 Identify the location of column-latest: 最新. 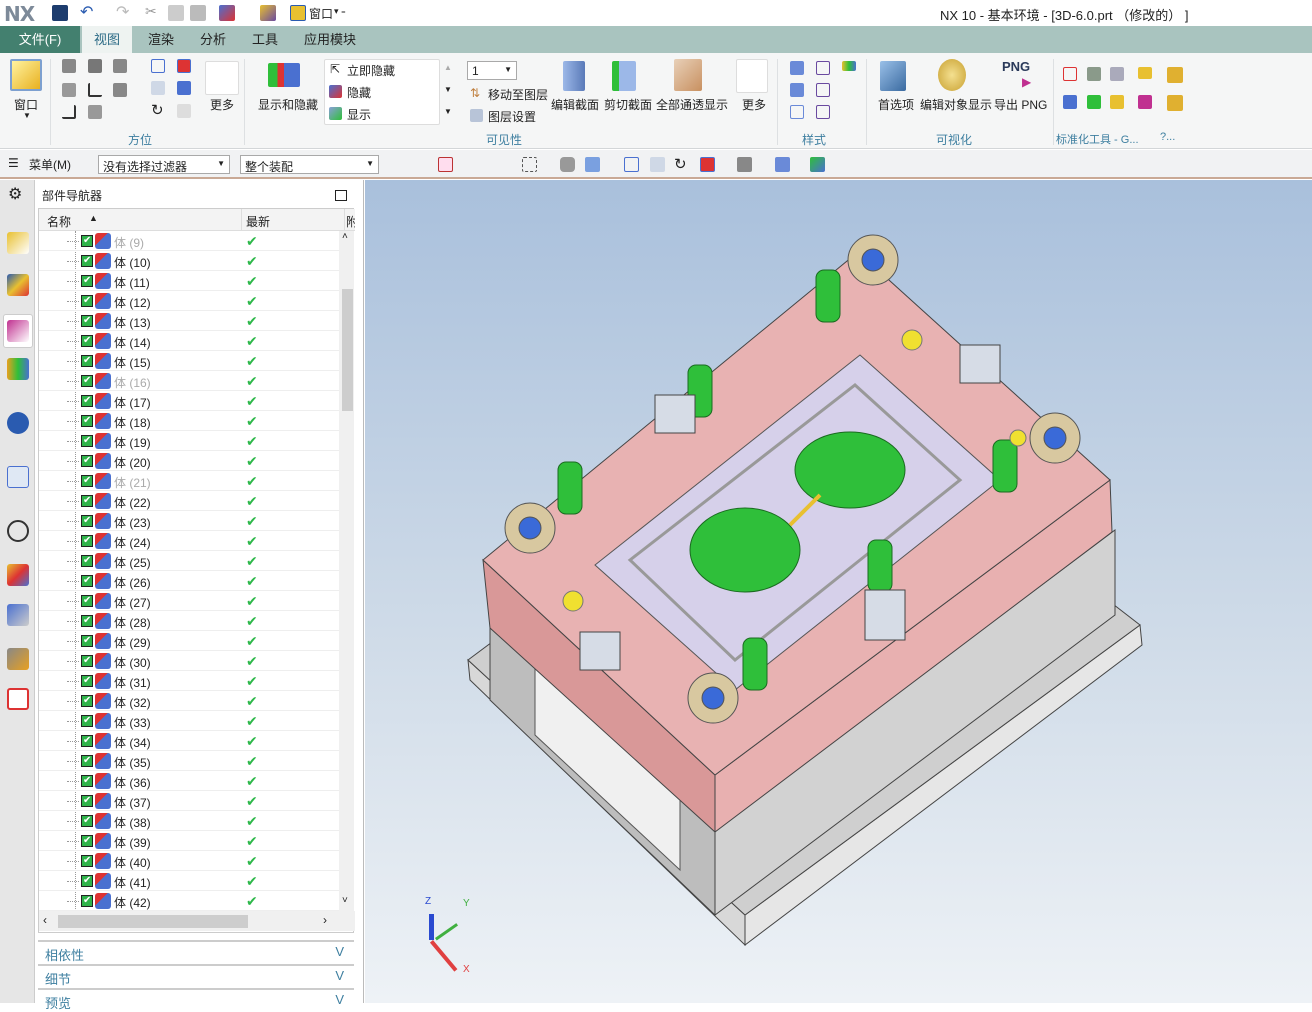
(258, 221).